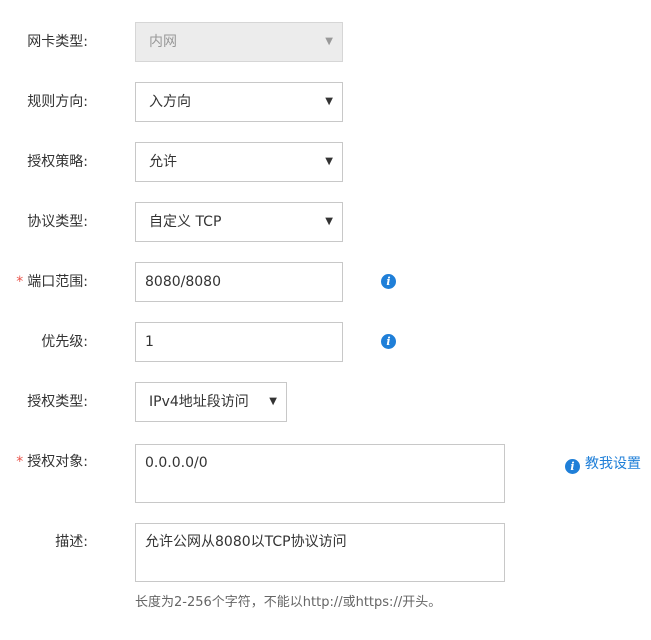 This screenshot has height=640, width=651. Describe the element at coordinates (239, 342) in the screenshot. I see `priority-input: 1` at that location.